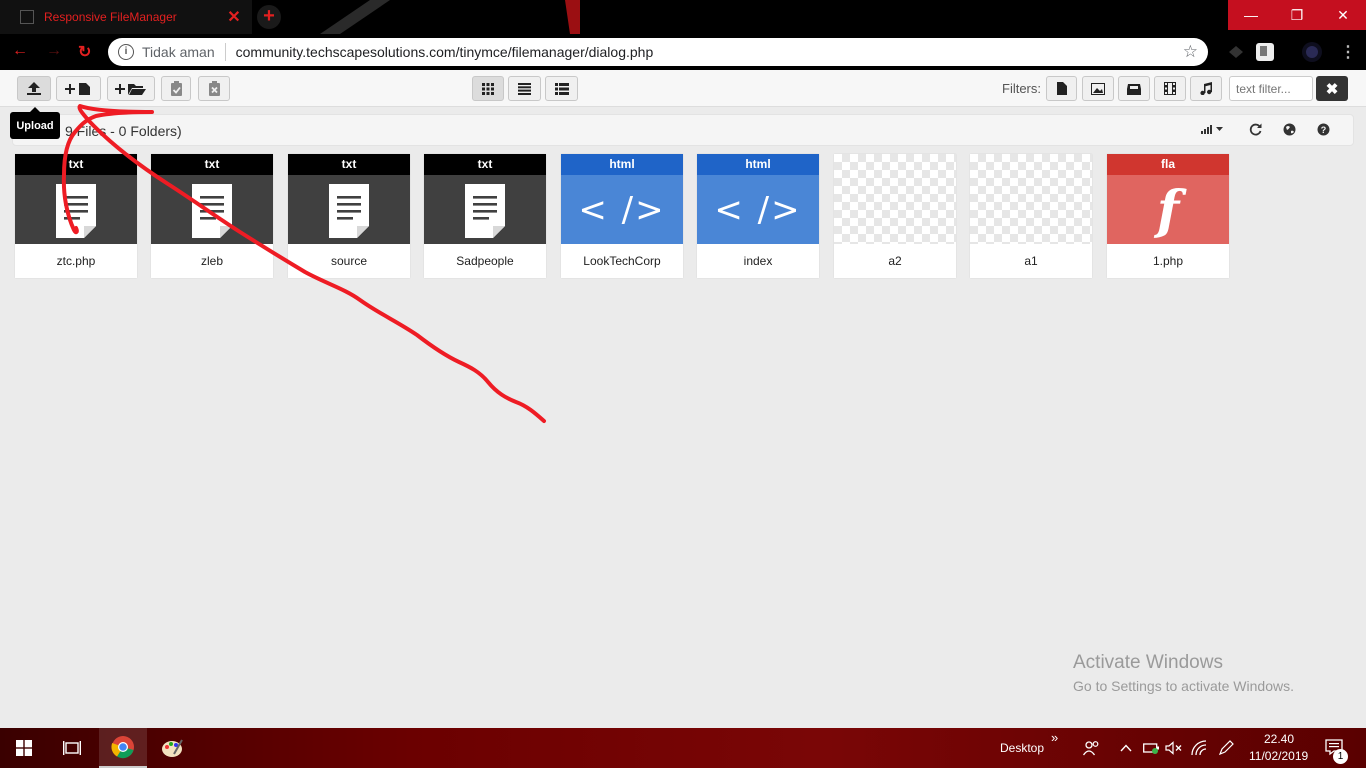 The width and height of the screenshot is (1366, 768). What do you see at coordinates (1343, 15) in the screenshot?
I see `close-window-button: ✕` at bounding box center [1343, 15].